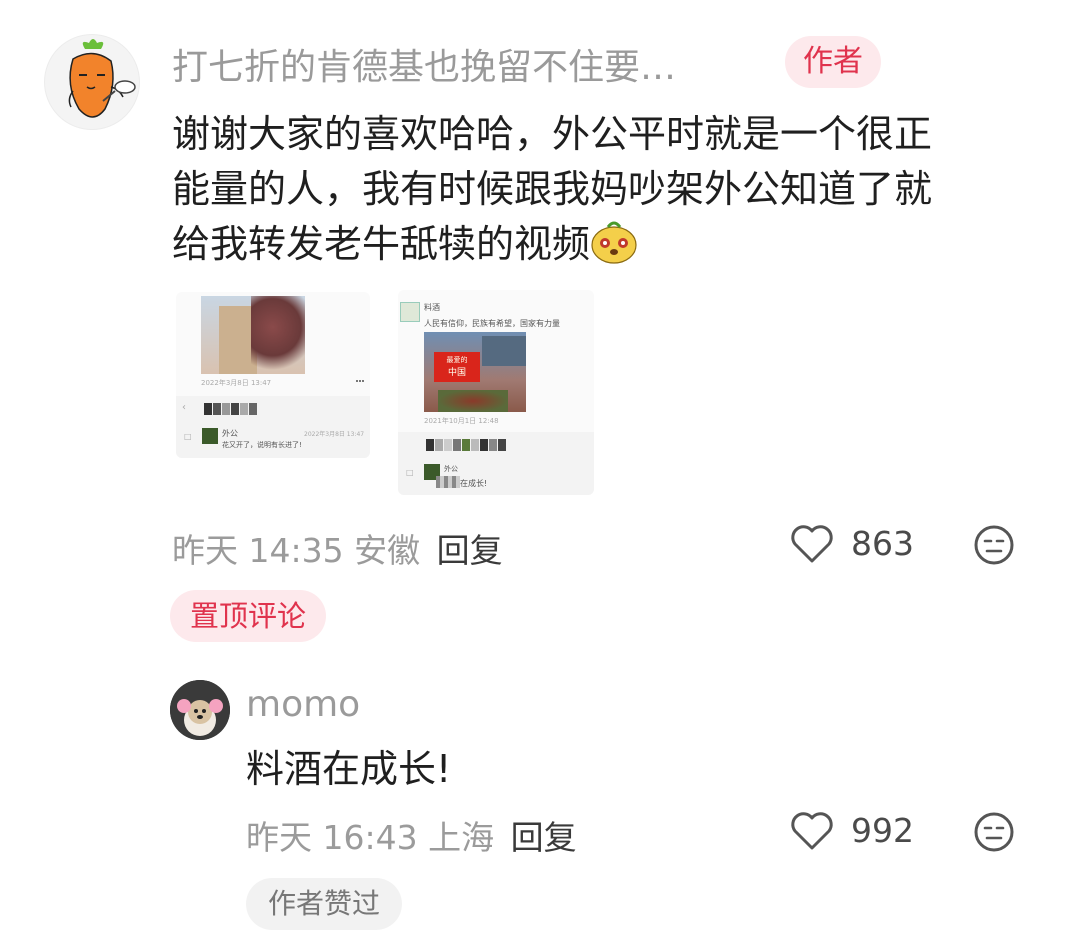 Image resolution: width=1079 pixels, height=944 pixels. I want to click on reply-button: 回复, so click(470, 550).